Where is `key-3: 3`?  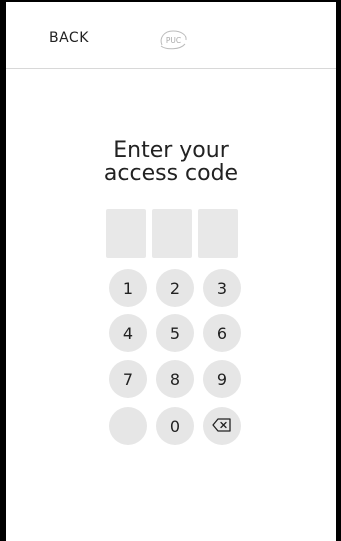 key-3: 3 is located at coordinates (222, 288).